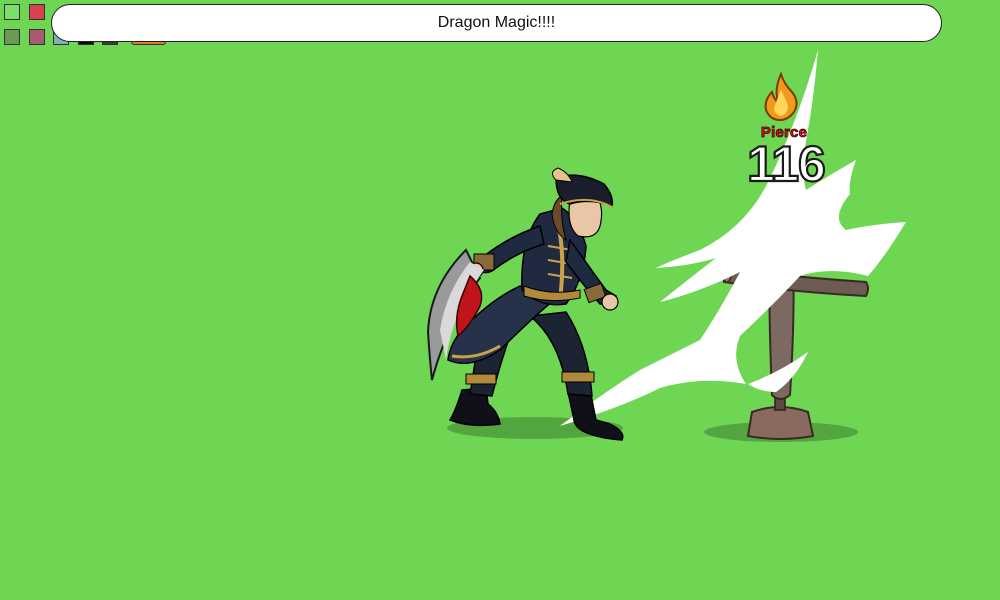 The width and height of the screenshot is (1000, 600). I want to click on message-text: Dragon Magic!!!!, so click(496, 22).